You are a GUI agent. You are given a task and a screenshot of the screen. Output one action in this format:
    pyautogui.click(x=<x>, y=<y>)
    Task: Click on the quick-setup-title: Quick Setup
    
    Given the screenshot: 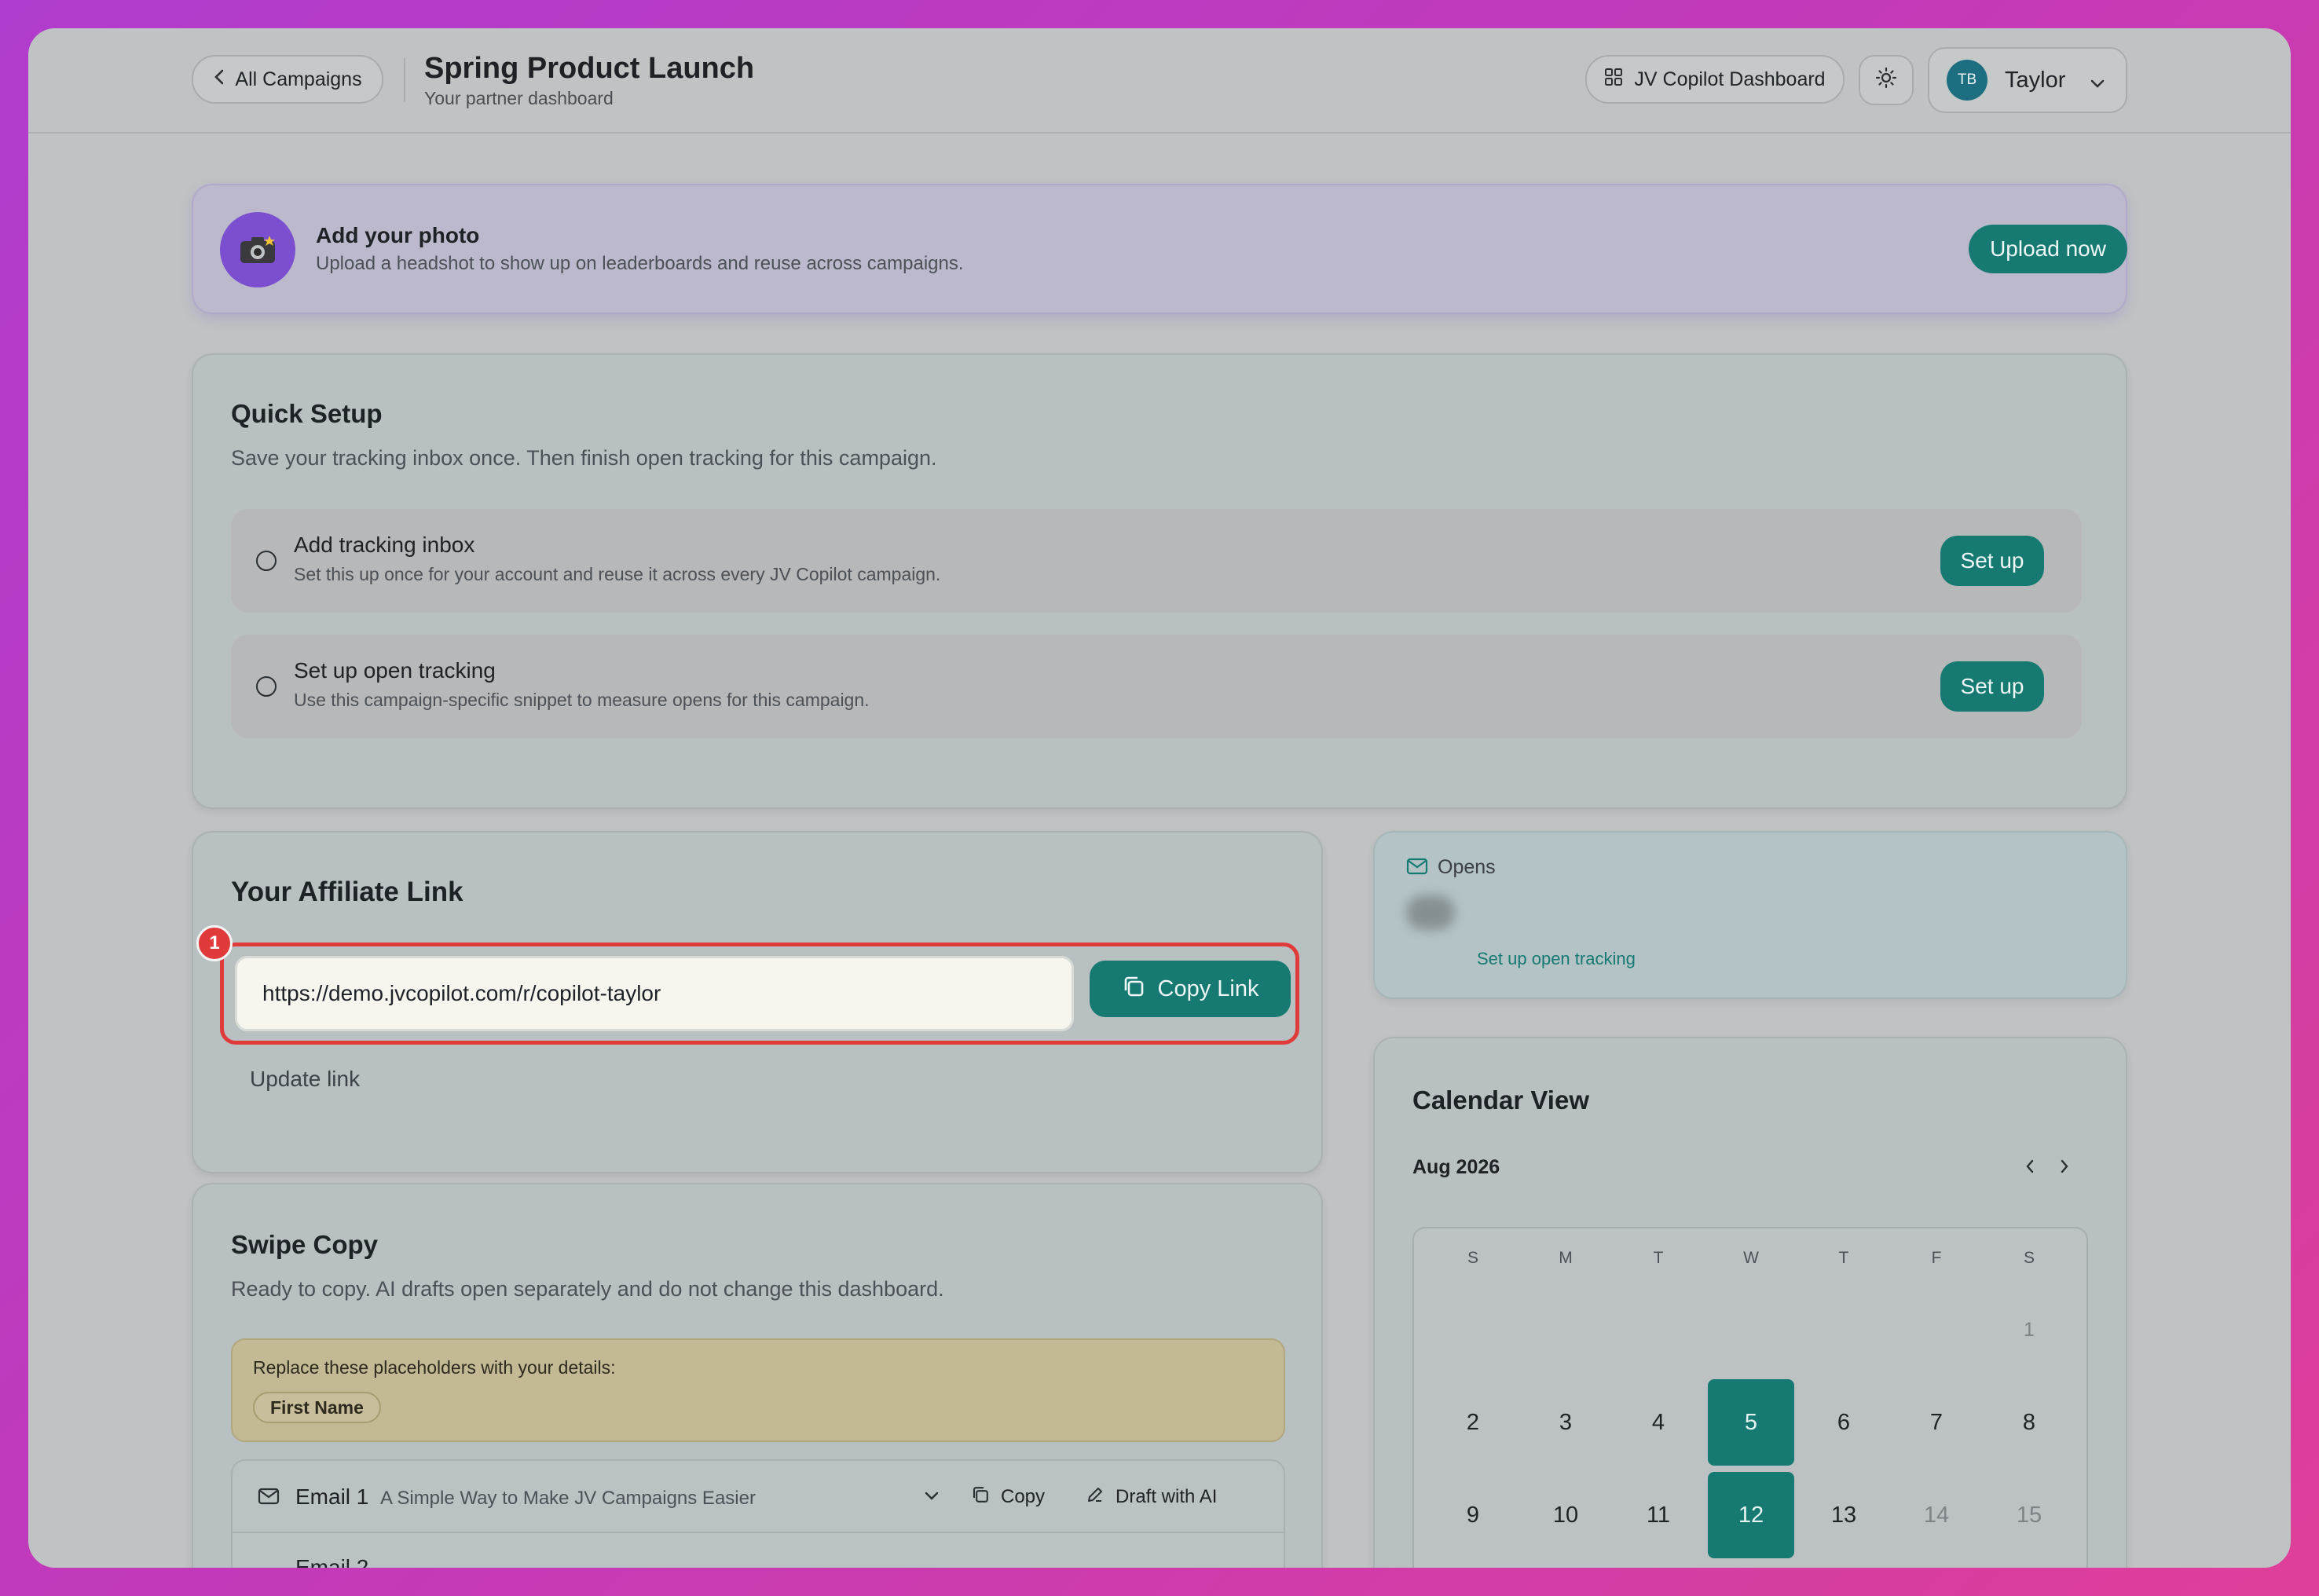 What is the action you would take?
    pyautogui.click(x=307, y=413)
    